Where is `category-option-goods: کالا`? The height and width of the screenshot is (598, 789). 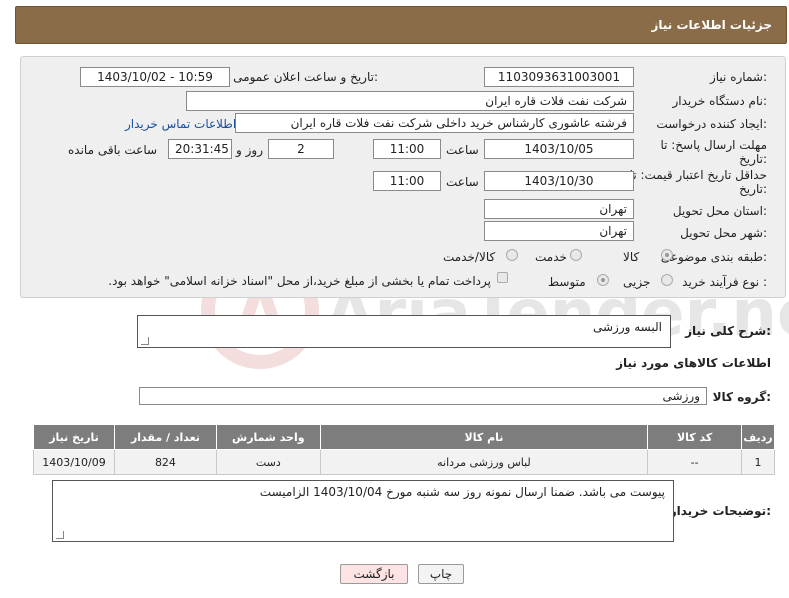 category-option-goods: کالا is located at coordinates (631, 257).